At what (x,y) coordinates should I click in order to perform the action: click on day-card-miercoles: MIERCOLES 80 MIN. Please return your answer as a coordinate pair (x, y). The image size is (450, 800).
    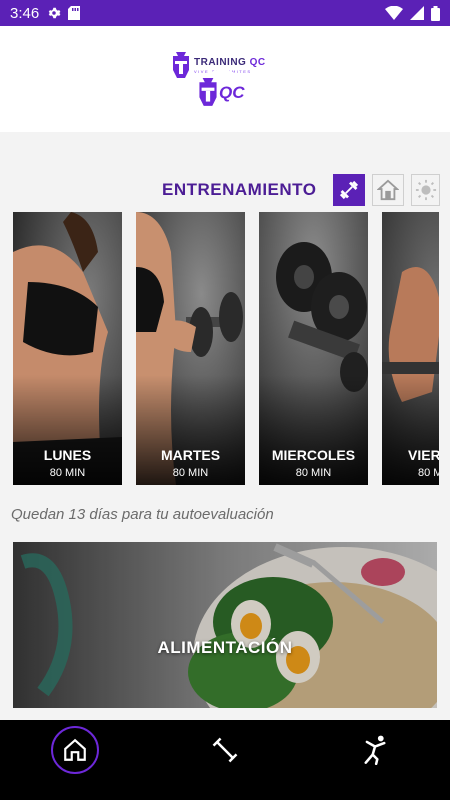
    Looking at the image, I should click on (313, 348).